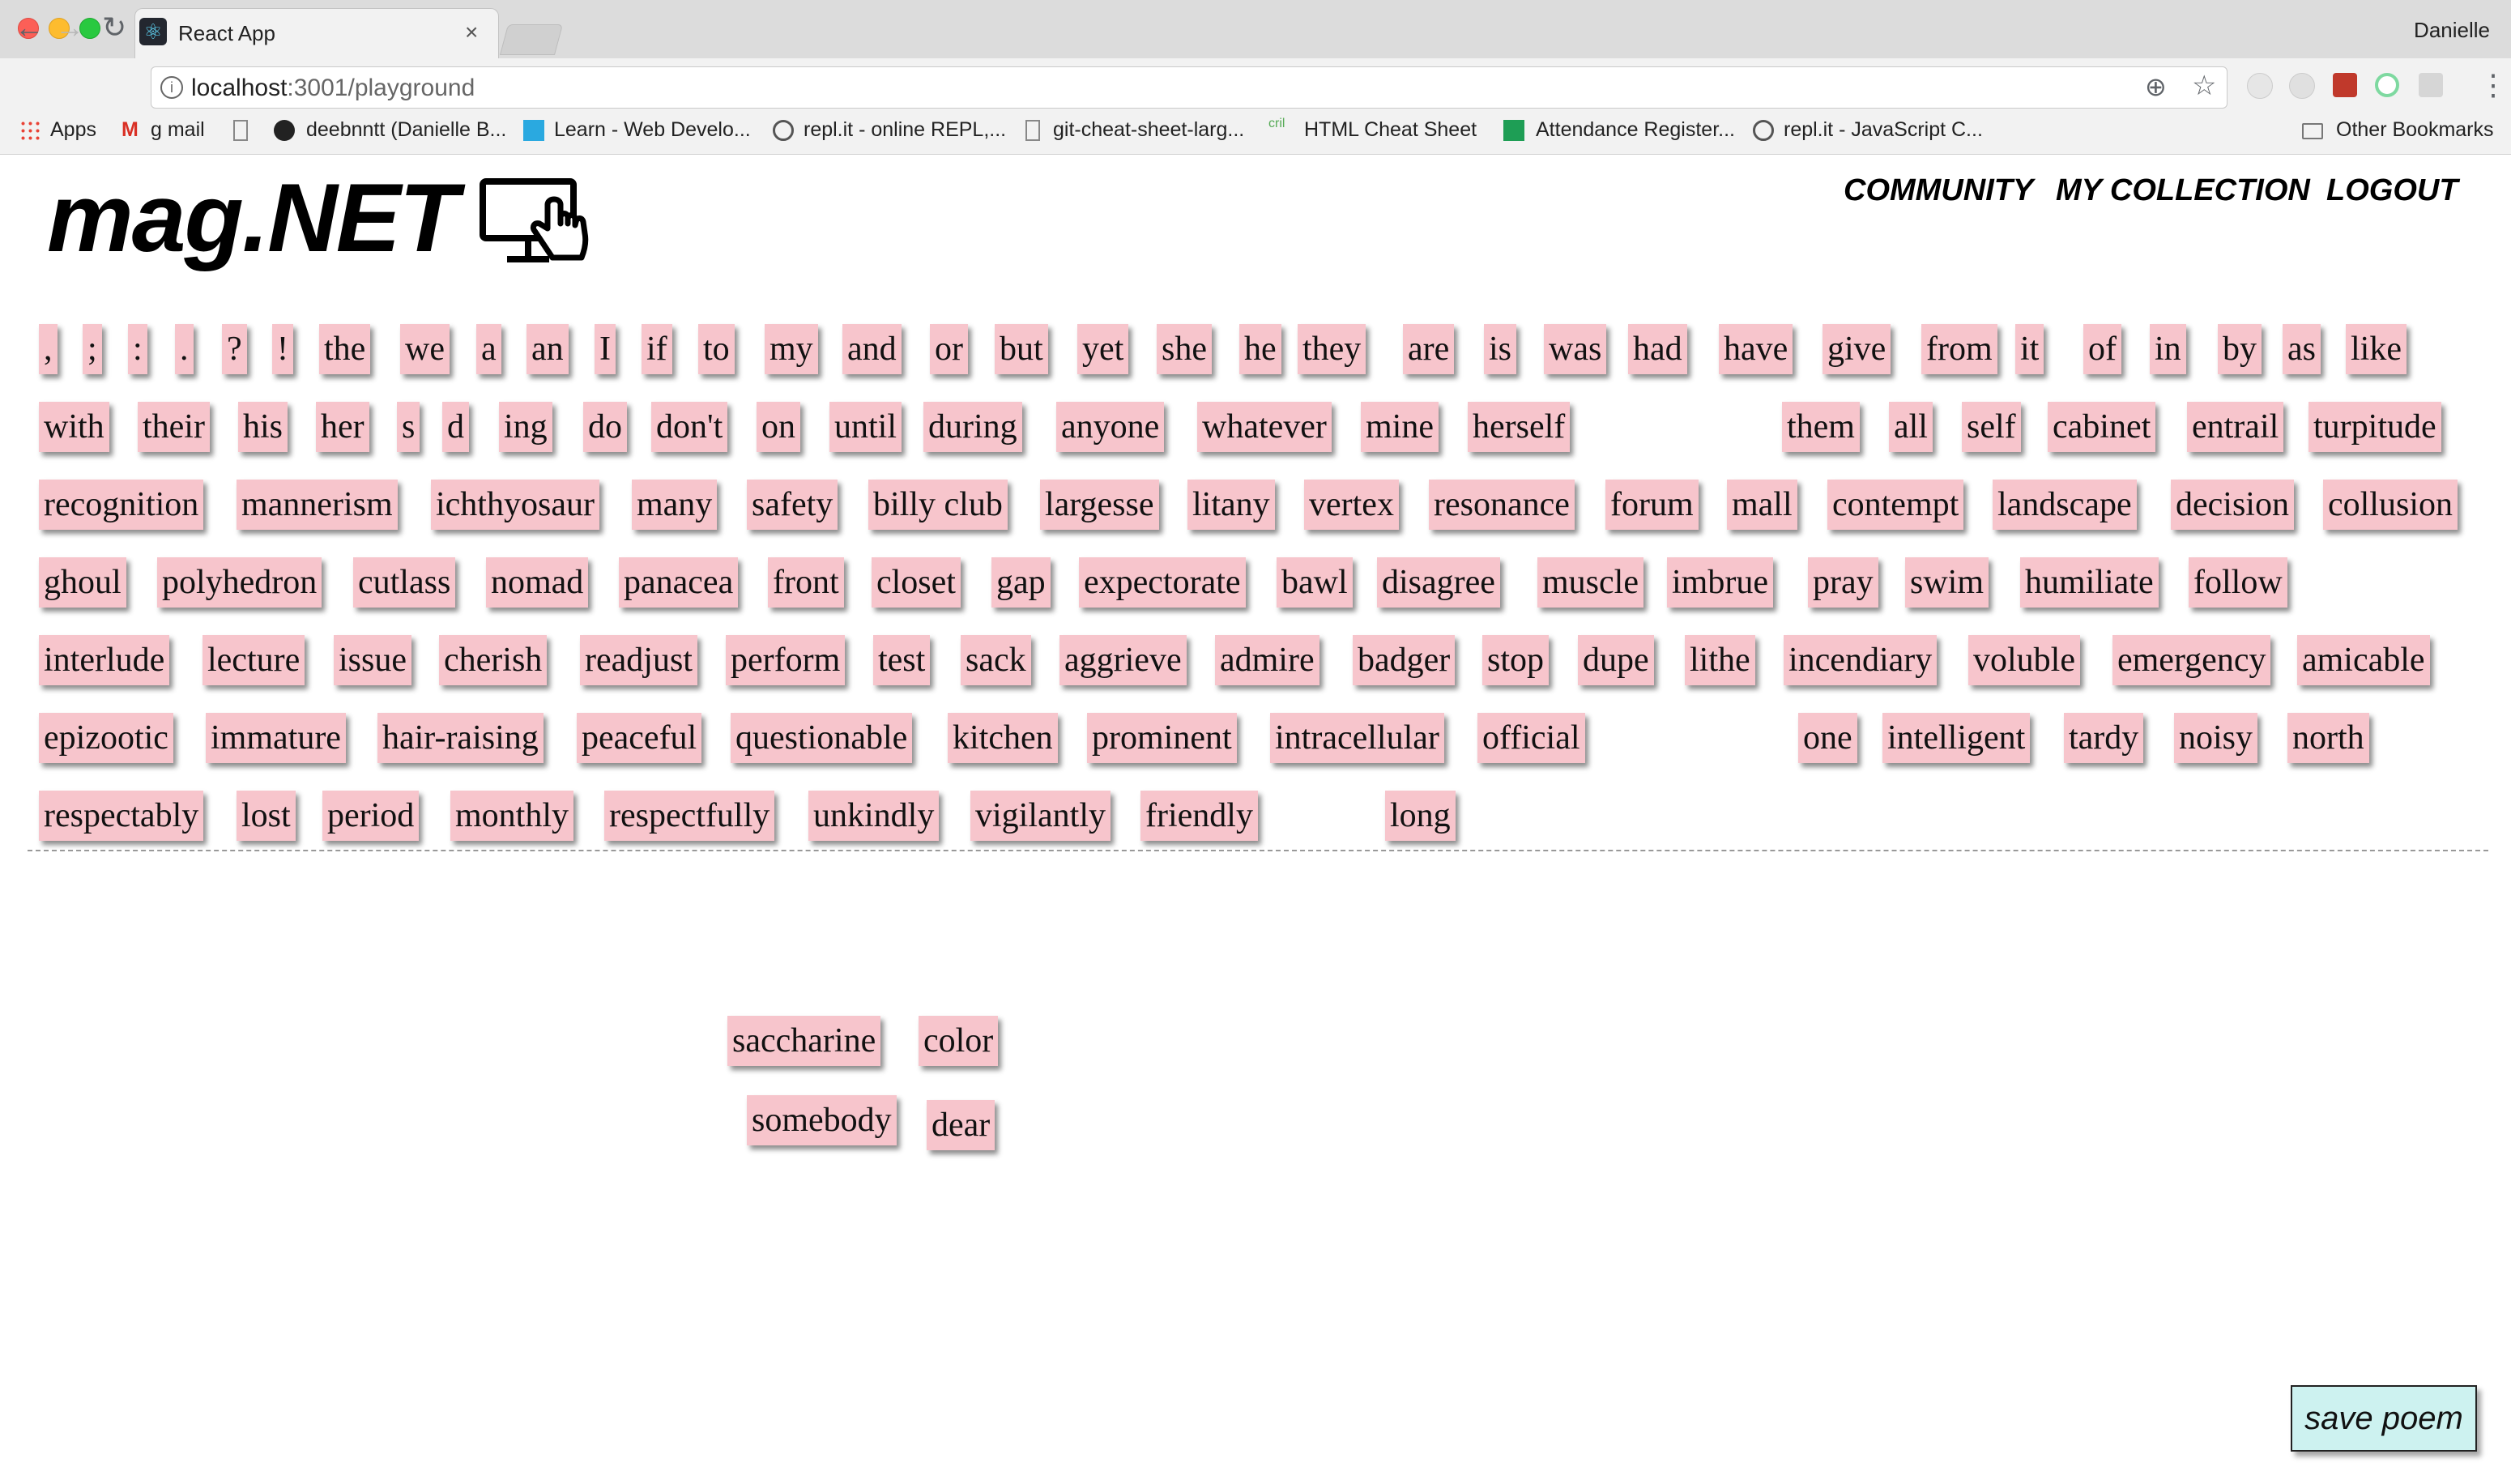  What do you see at coordinates (471, 32) in the screenshot?
I see `tab-close-icon: ×` at bounding box center [471, 32].